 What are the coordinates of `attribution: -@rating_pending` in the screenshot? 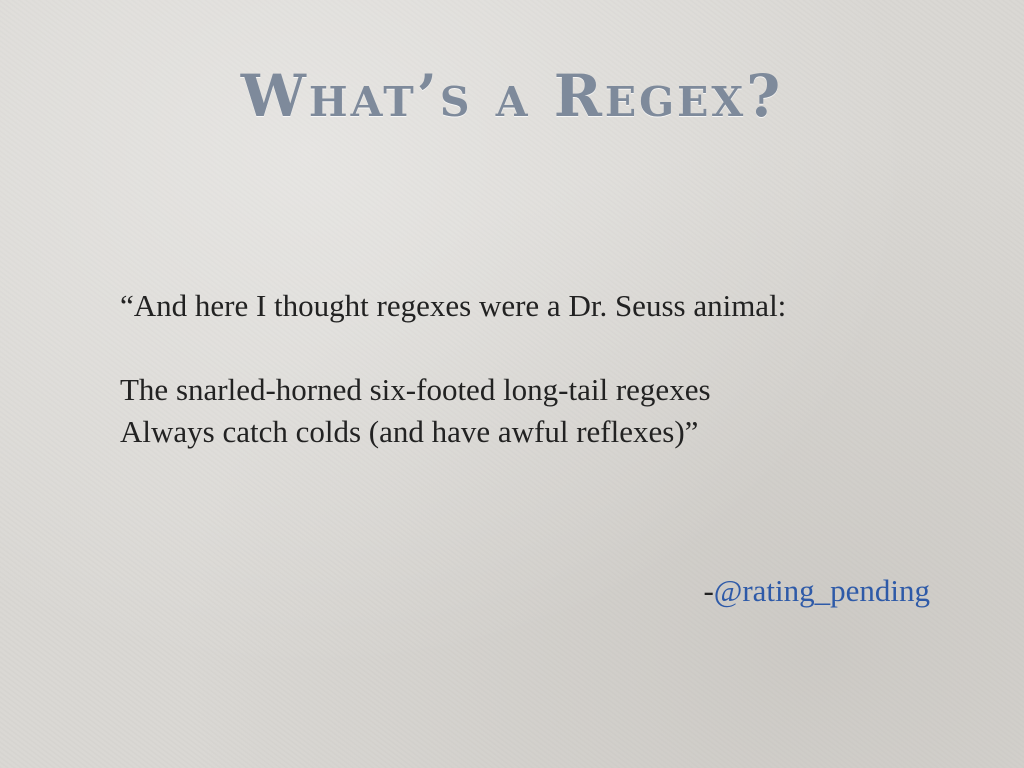 It's located at (816, 591).